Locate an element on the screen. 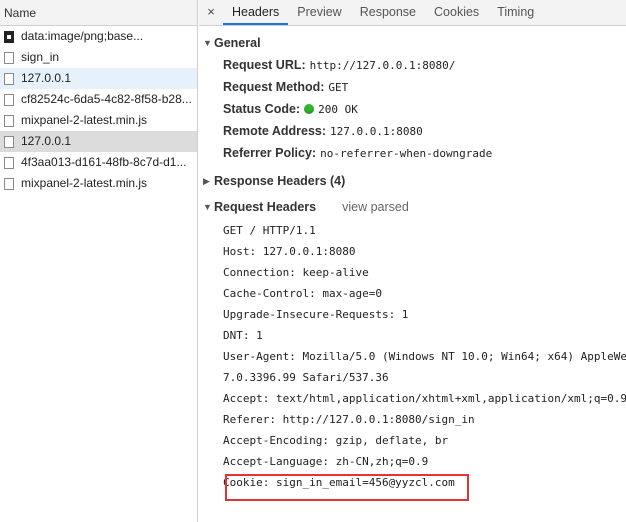  request-header-line: DNT: 1 is located at coordinates (243, 335).